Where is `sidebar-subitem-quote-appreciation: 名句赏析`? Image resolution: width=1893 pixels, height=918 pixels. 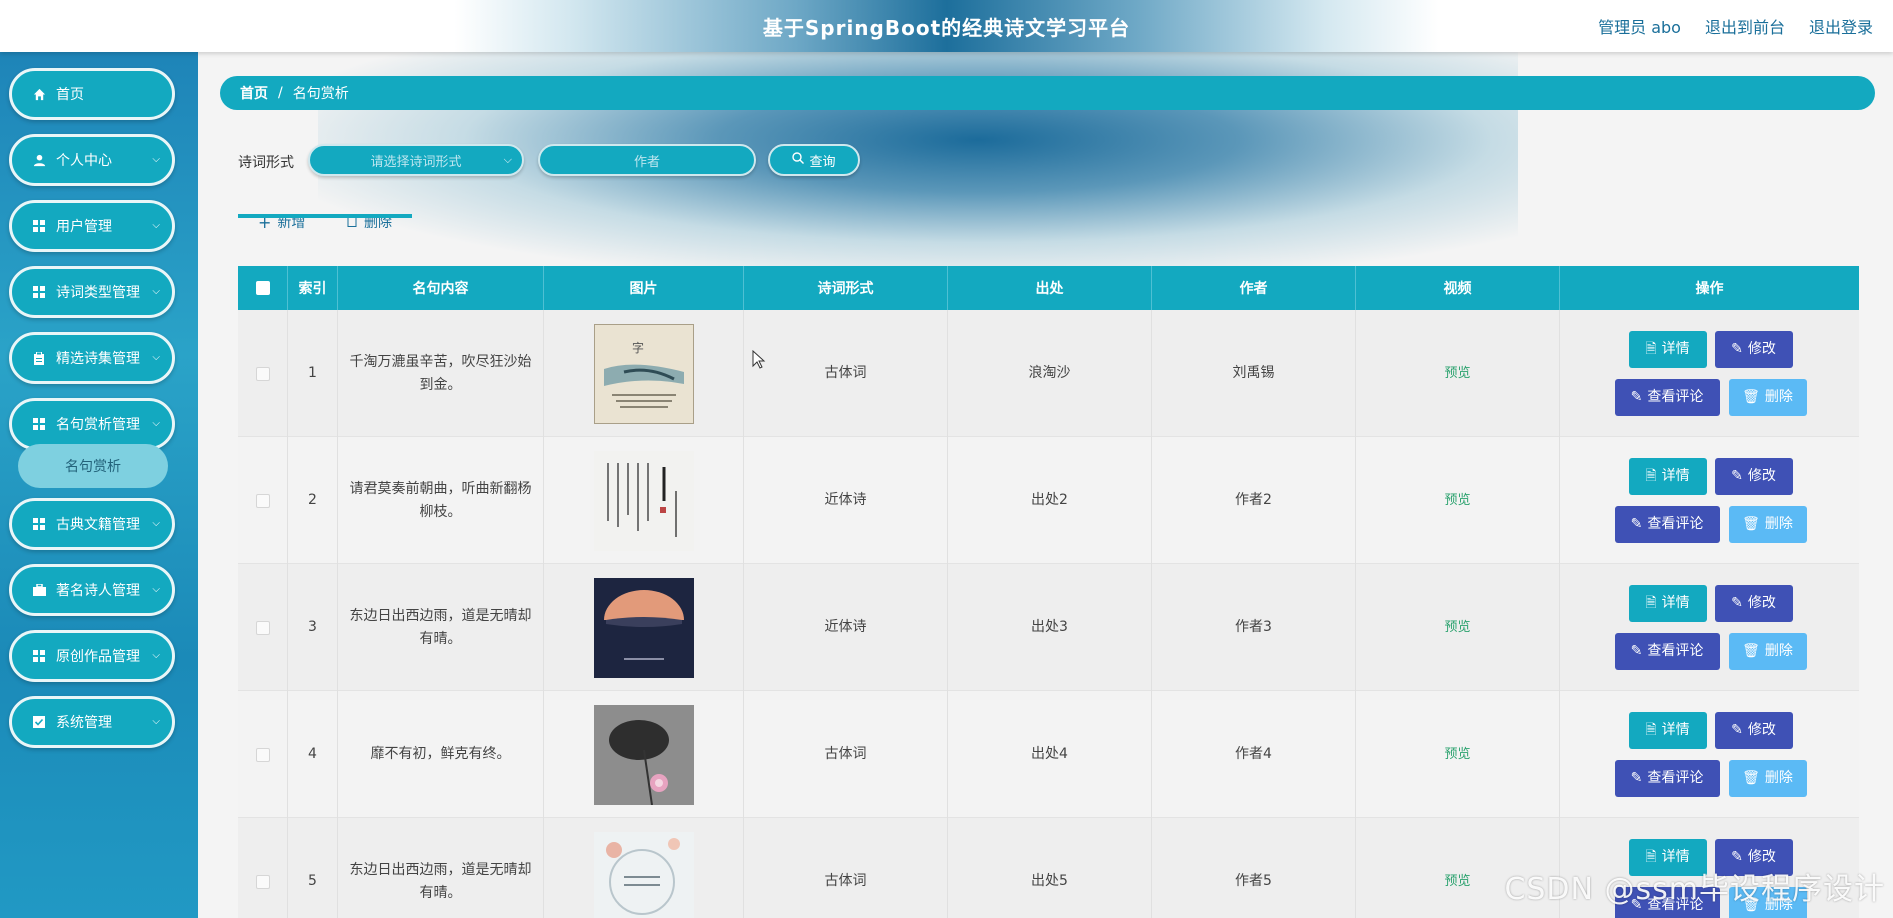
sidebar-subitem-quote-appreciation: 名句赏析 is located at coordinates (93, 466).